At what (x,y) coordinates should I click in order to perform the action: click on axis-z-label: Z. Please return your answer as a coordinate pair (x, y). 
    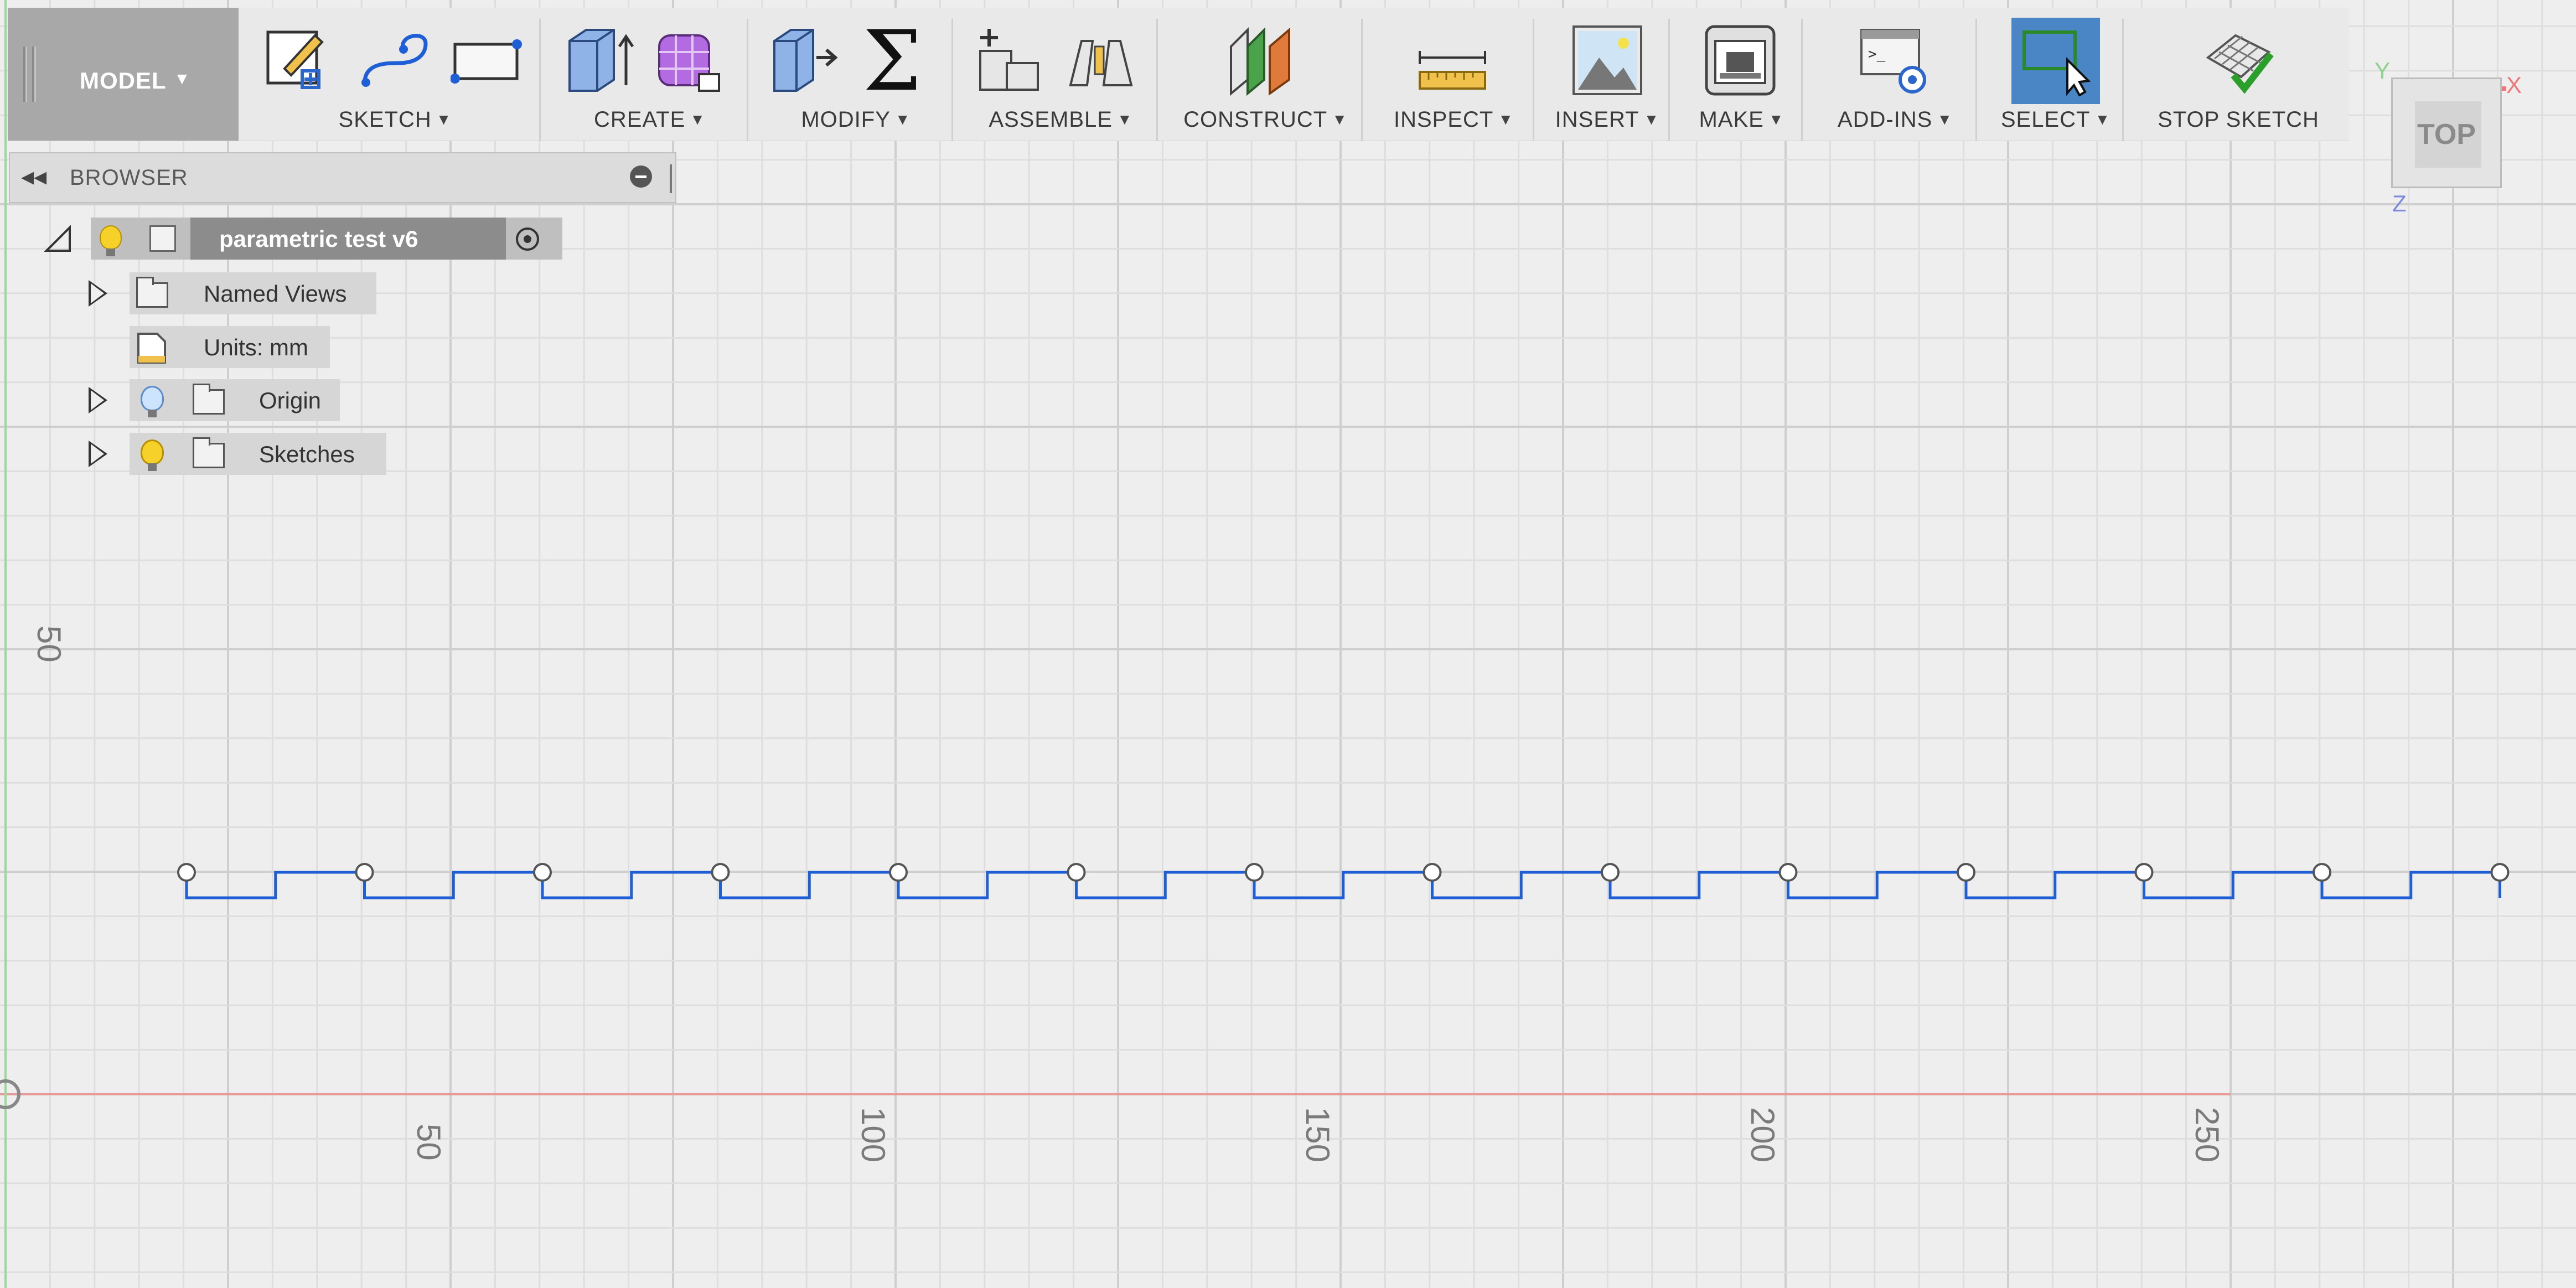
    Looking at the image, I should click on (2399, 203).